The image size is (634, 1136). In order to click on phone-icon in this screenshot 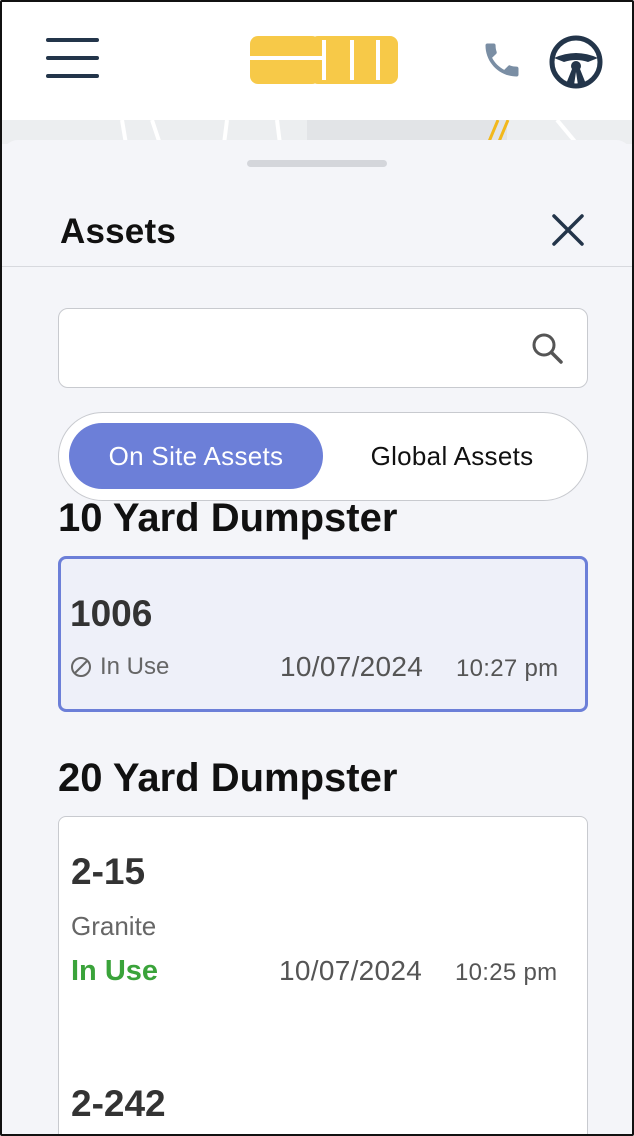, I will do `click(502, 60)`.